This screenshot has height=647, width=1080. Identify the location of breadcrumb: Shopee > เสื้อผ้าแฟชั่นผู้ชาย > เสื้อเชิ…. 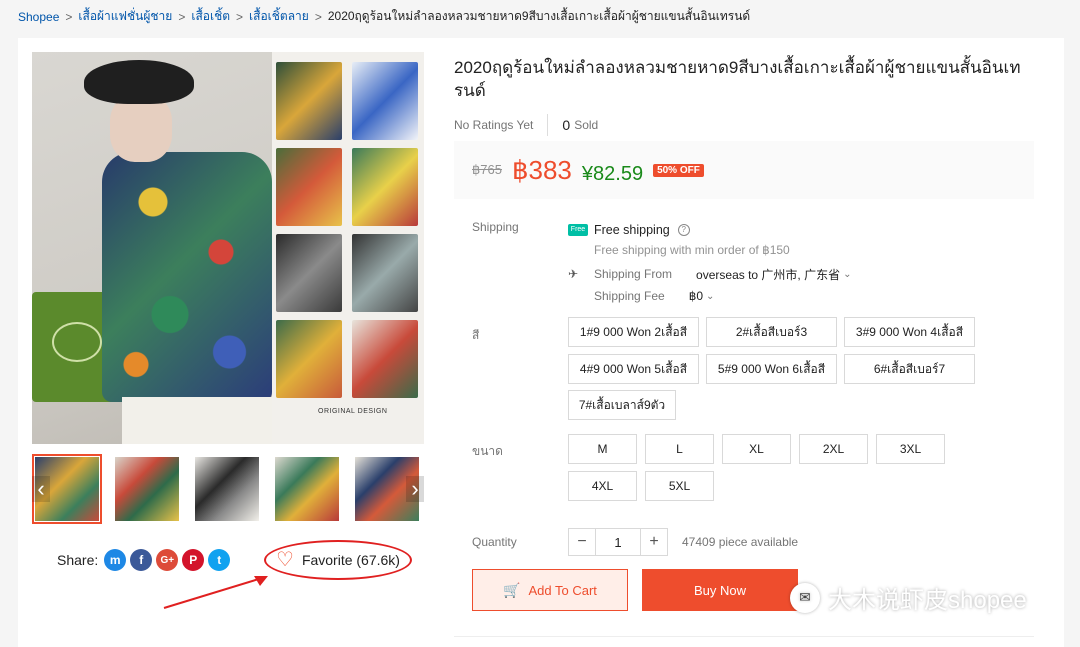
(384, 16).